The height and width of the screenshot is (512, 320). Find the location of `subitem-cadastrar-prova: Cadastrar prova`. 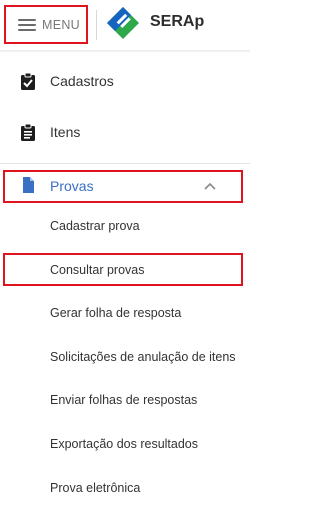

subitem-cadastrar-prova: Cadastrar prova is located at coordinates (95, 226).